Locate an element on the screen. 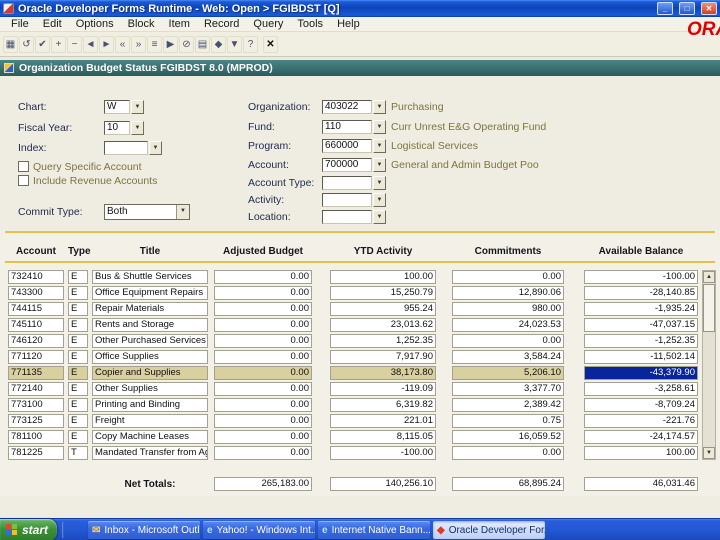 This screenshot has width=720, height=540. online-help-icon: ? is located at coordinates (250, 44).